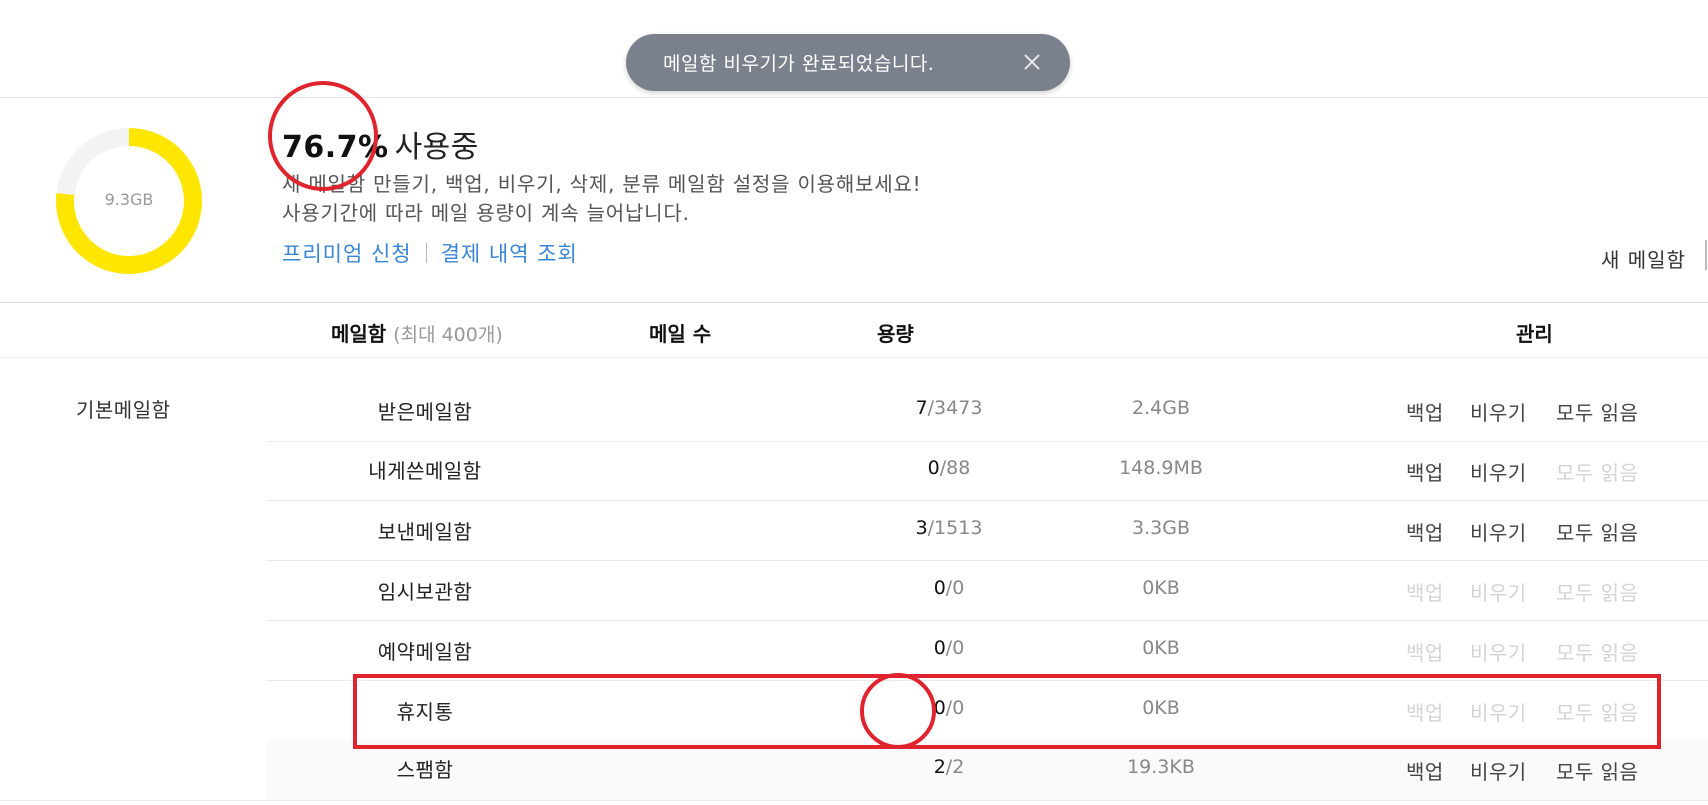  I want to click on unread-count: 3, so click(921, 528).